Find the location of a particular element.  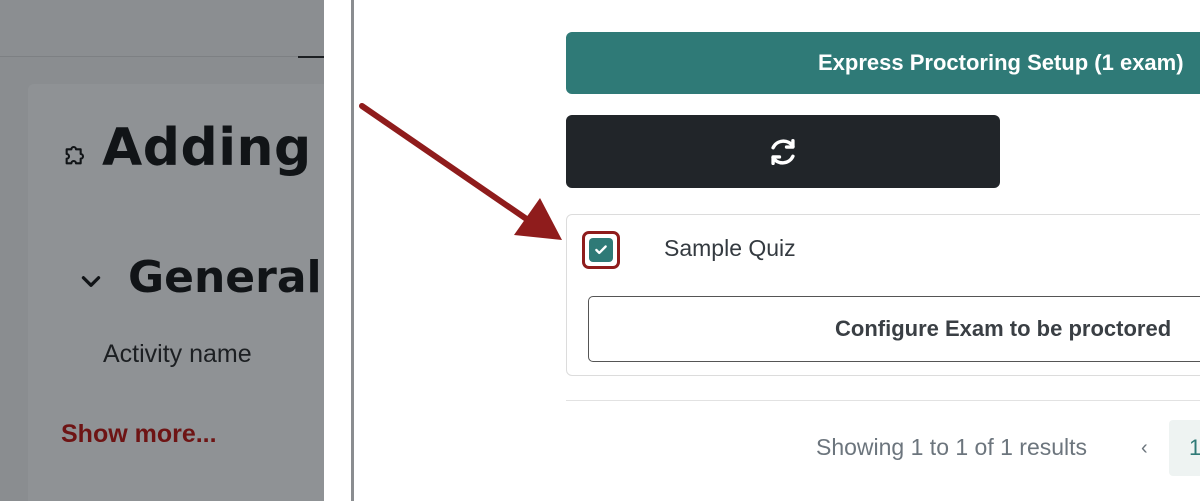

refresh-icon is located at coordinates (783, 151).